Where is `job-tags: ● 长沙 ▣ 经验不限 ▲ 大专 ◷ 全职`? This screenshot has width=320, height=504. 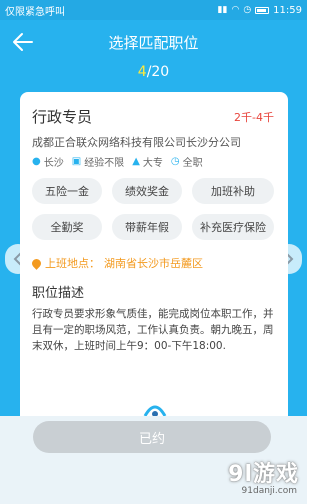 job-tags: ● 长沙 ▣ 经验不限 ▲ 大专 ◷ 全职 is located at coordinates (117, 161).